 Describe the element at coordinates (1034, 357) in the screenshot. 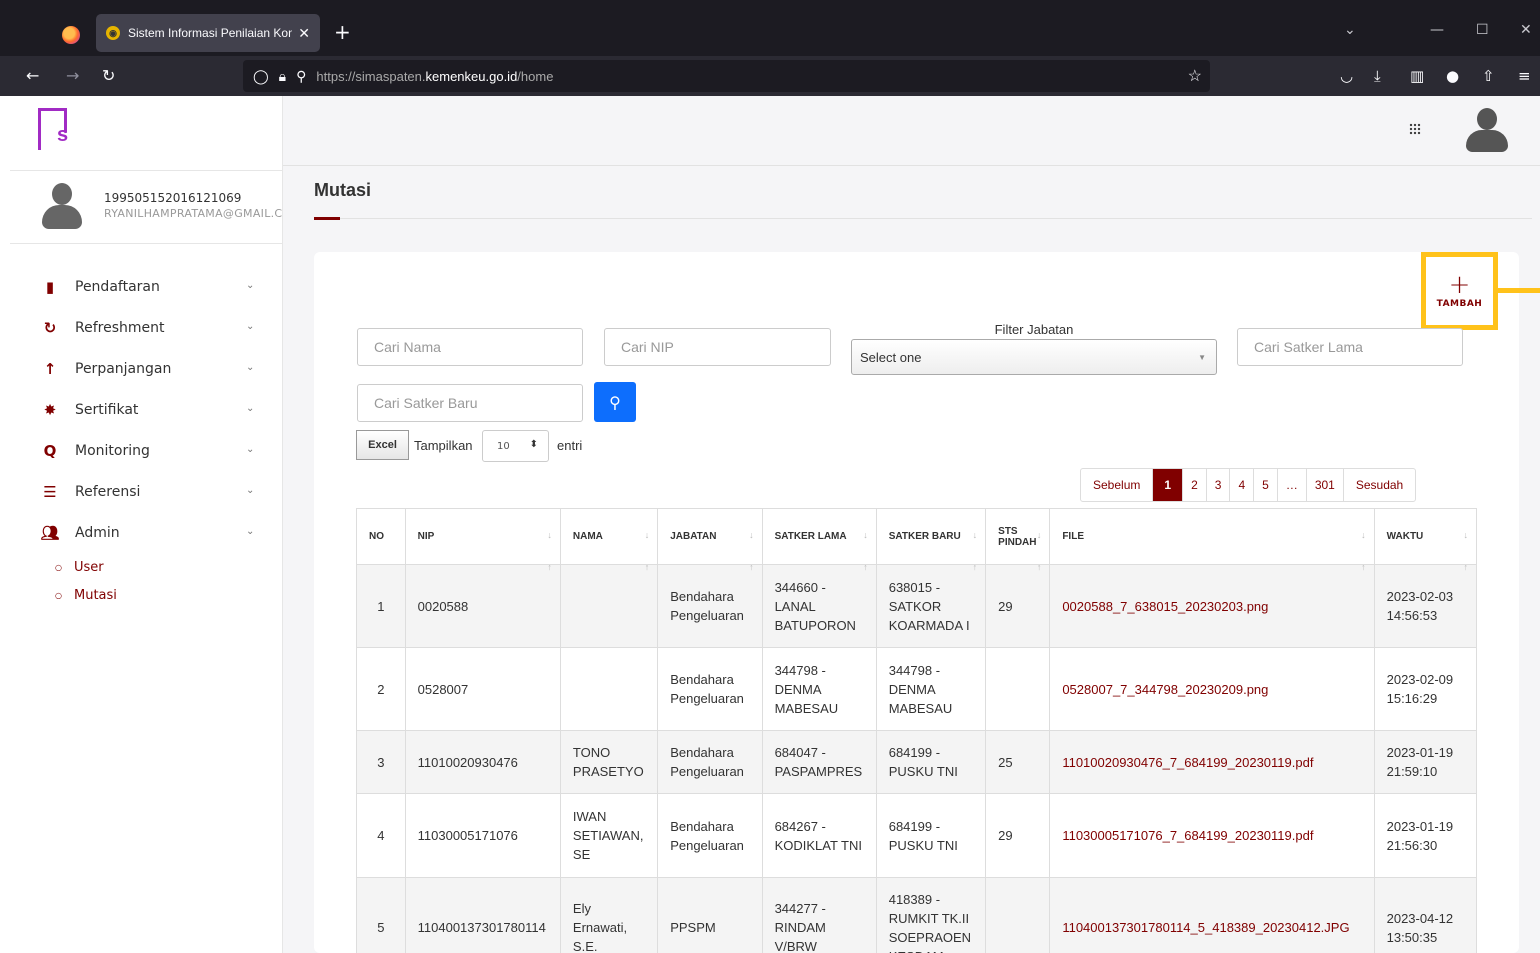

I see `filter-jabatan-select: Select one ▼` at that location.